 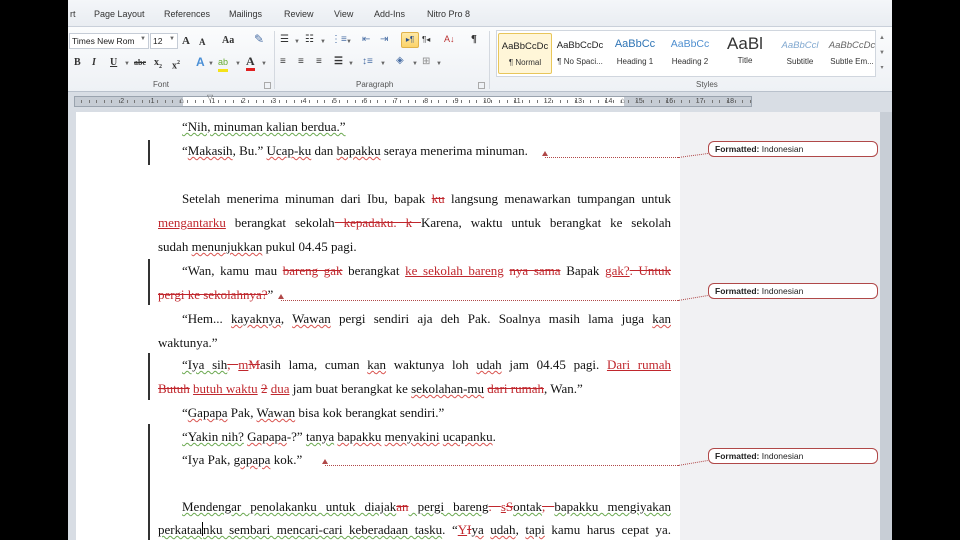 What do you see at coordinates (223, 63) in the screenshot?
I see `highlight-color-icon: ab` at bounding box center [223, 63].